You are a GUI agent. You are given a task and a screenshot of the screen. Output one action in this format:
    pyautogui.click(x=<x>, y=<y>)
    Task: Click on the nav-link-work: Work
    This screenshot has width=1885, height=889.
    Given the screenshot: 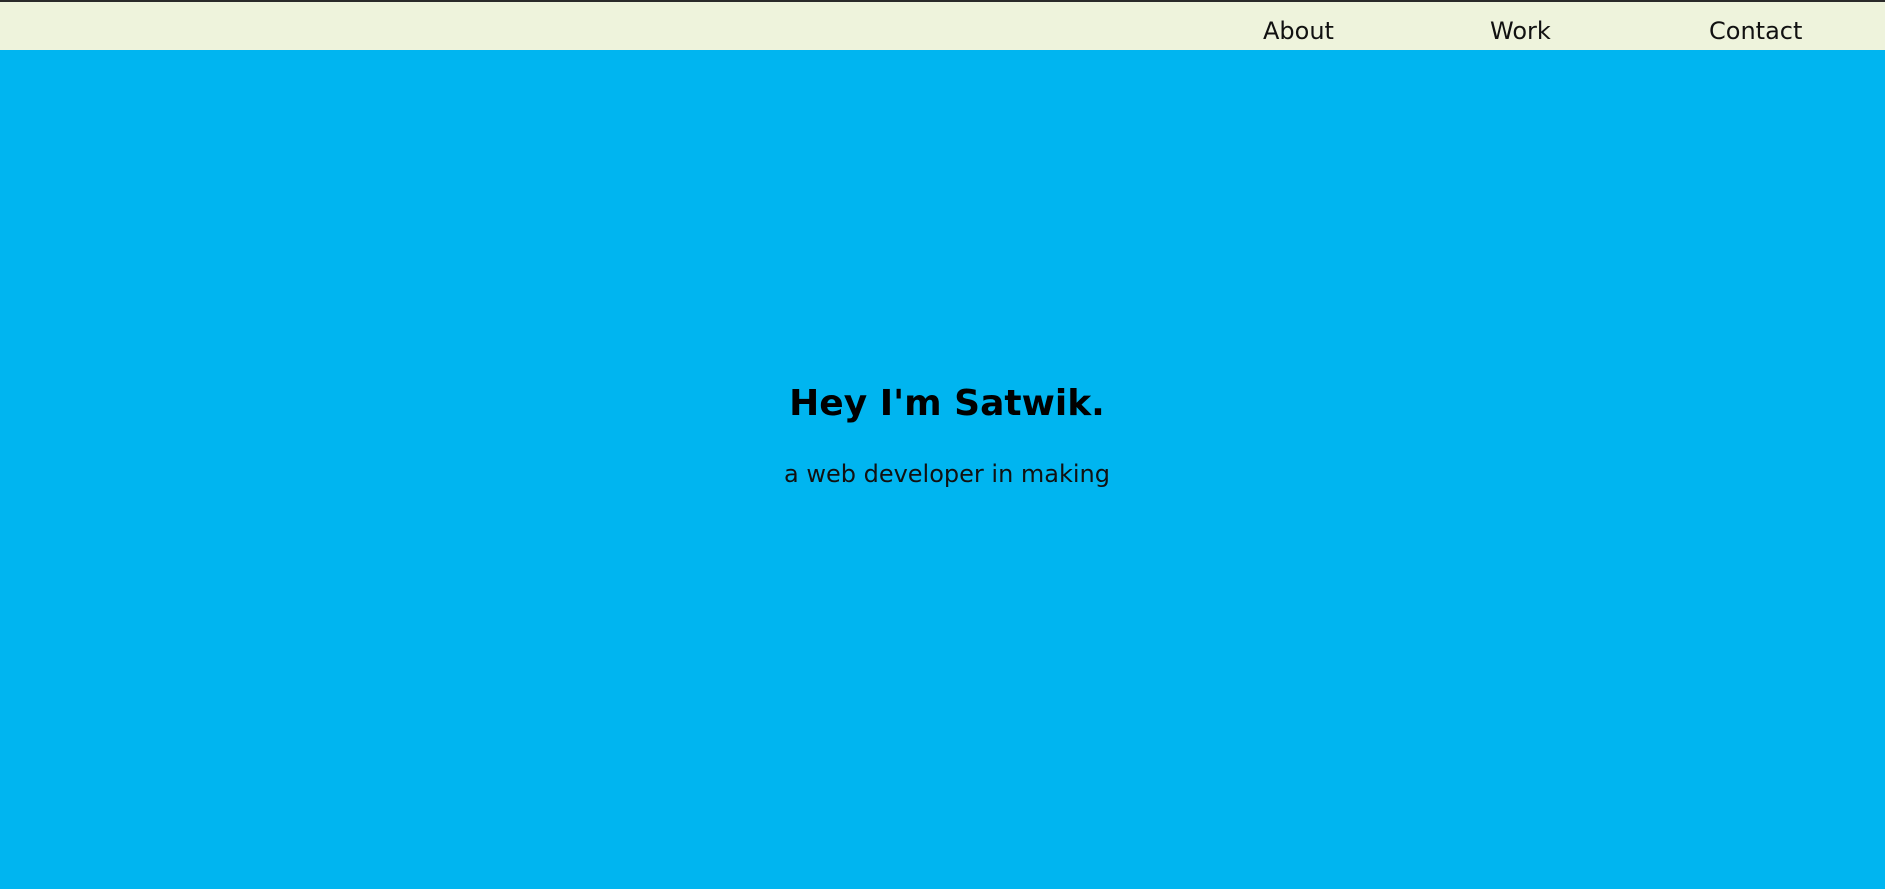 What is the action you would take?
    pyautogui.click(x=1520, y=31)
    